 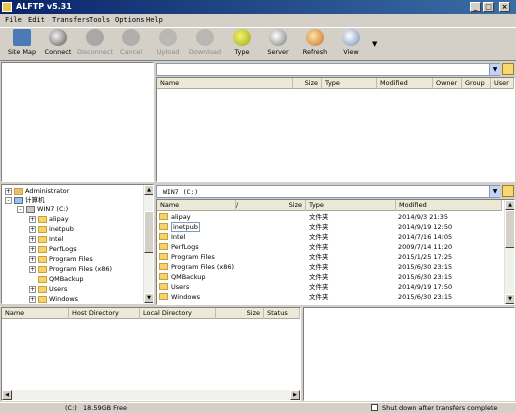 I want to click on tree-item: - 计算机, so click(x=25, y=200).